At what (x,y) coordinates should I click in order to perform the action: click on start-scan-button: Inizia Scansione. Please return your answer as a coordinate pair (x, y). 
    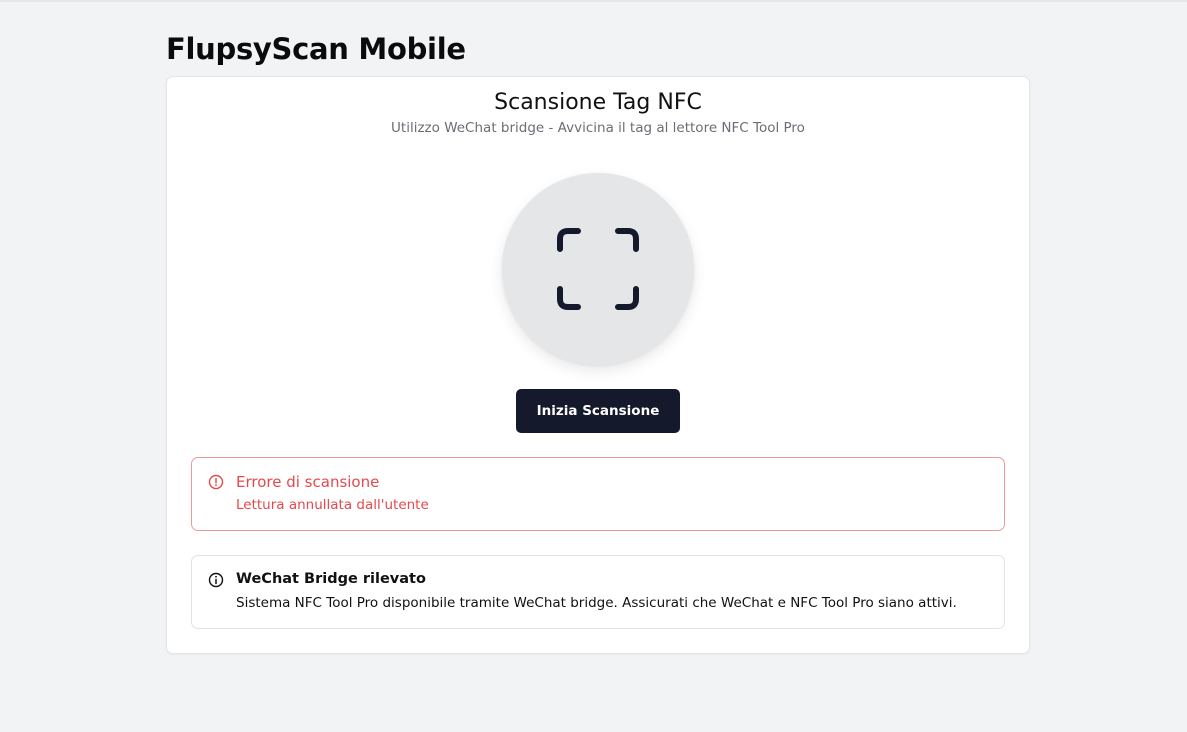
    Looking at the image, I should click on (598, 411).